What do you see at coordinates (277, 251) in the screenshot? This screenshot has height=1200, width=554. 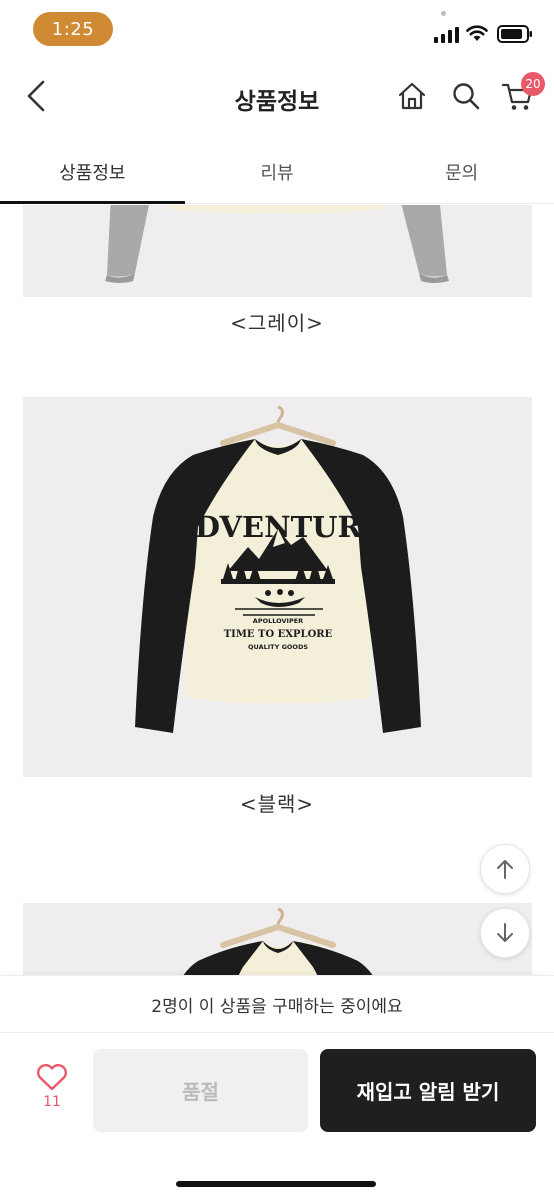 I see `product-image-gray` at bounding box center [277, 251].